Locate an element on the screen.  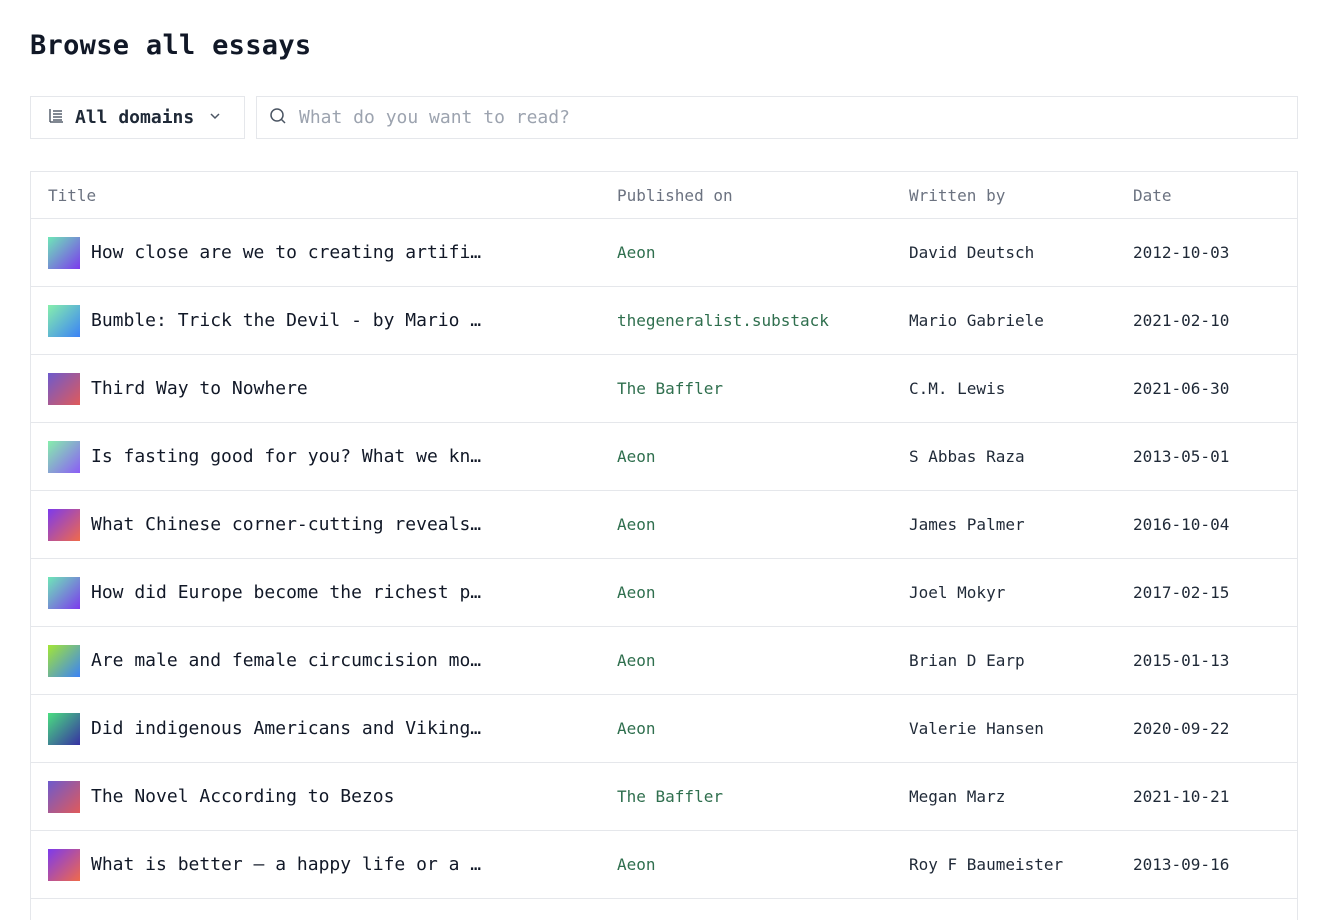
essay-author: Brian D Earp is located at coordinates (967, 660).